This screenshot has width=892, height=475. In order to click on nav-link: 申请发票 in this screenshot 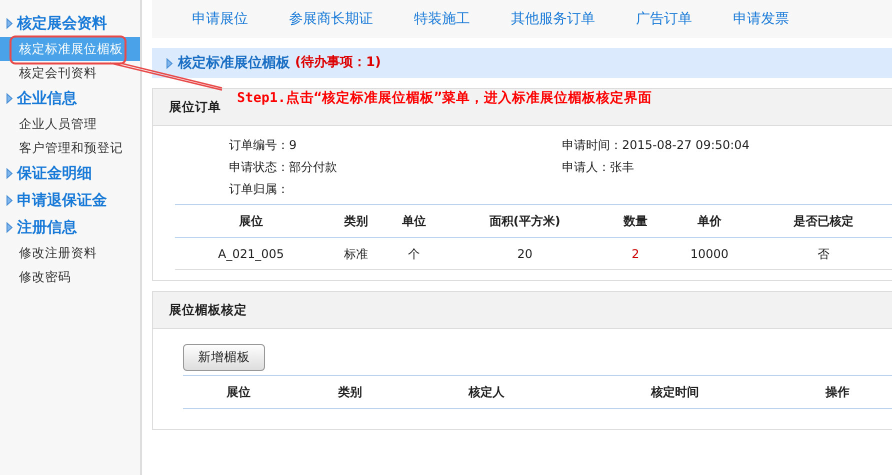, I will do `click(761, 19)`.